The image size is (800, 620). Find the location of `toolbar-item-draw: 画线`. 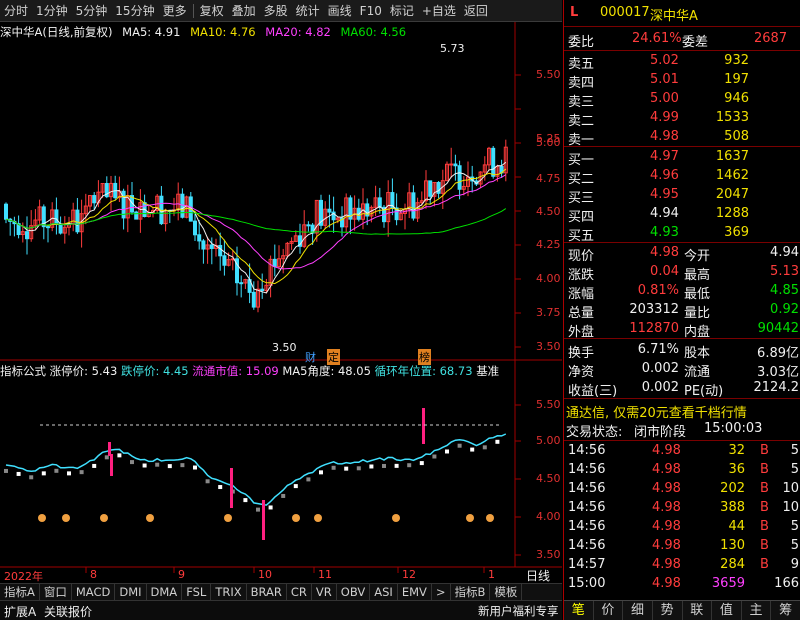

toolbar-item-draw: 画线 is located at coordinates (340, 11).